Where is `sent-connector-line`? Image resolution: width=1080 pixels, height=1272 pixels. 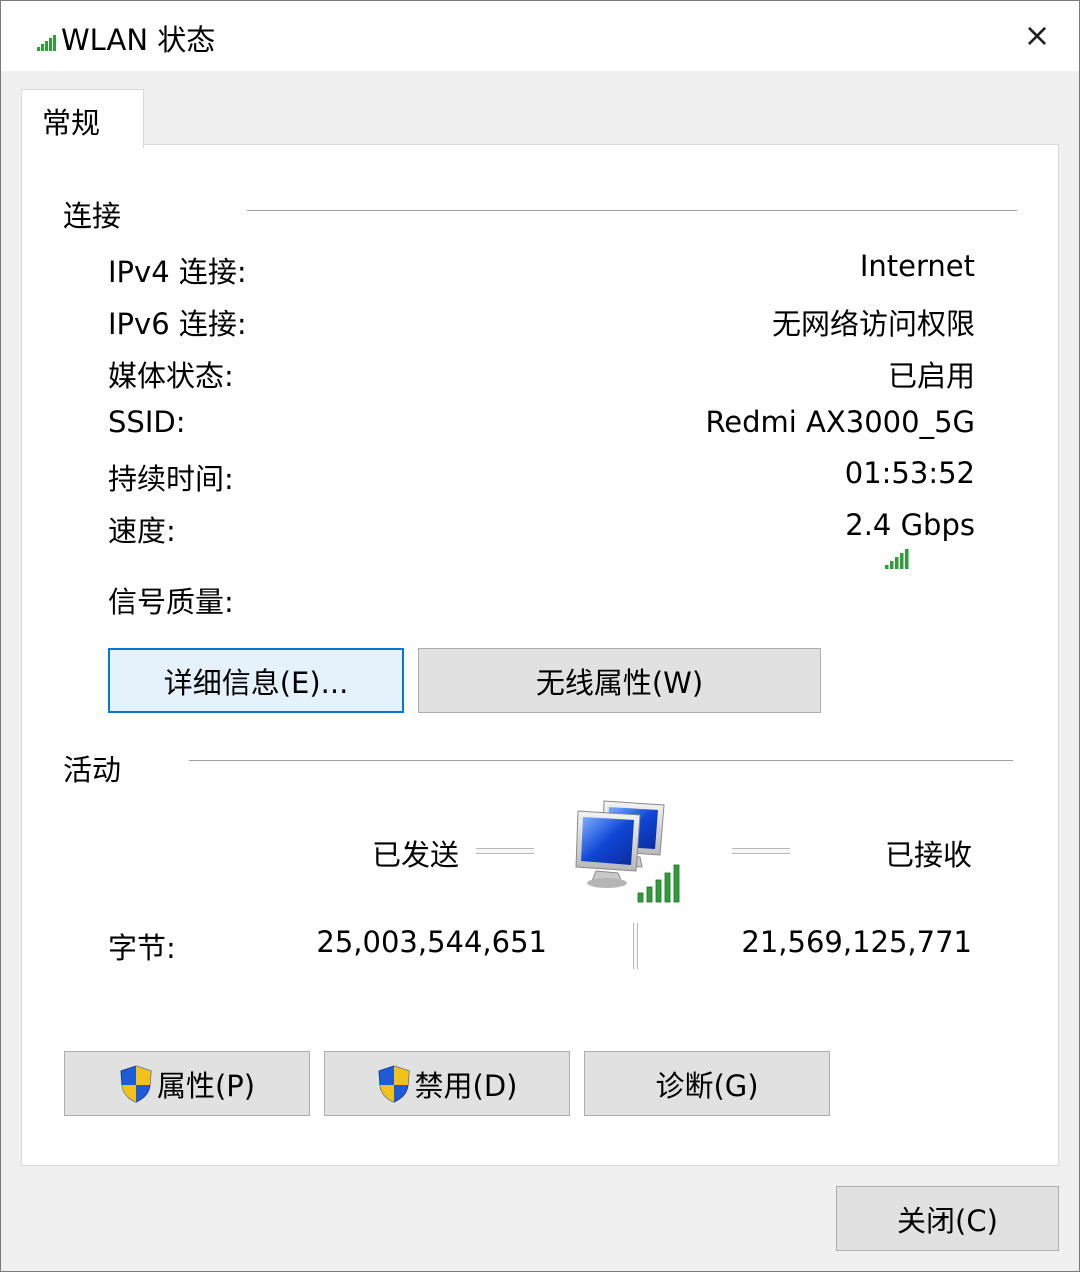
sent-connector-line is located at coordinates (505, 851).